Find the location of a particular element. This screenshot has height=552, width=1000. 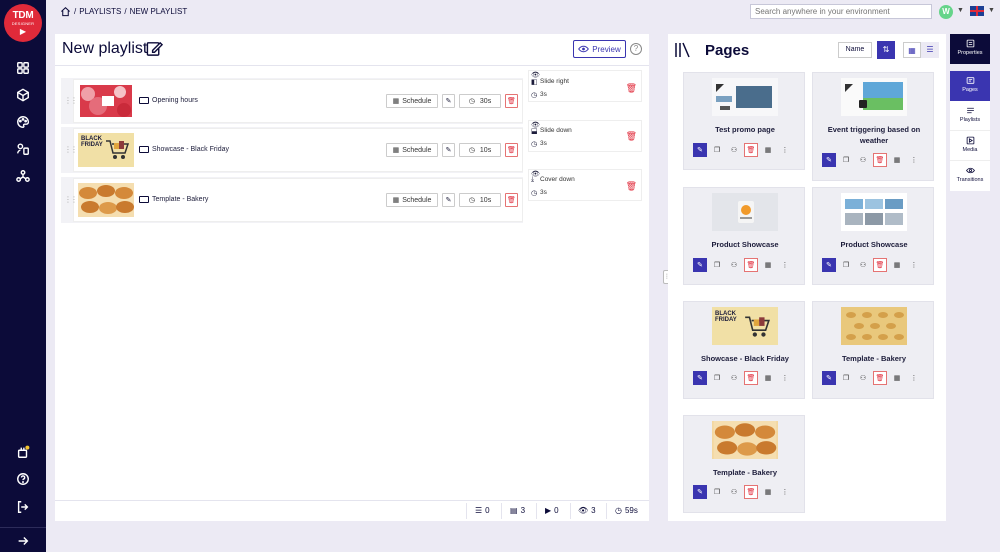

devices-icon is located at coordinates (23, 149).